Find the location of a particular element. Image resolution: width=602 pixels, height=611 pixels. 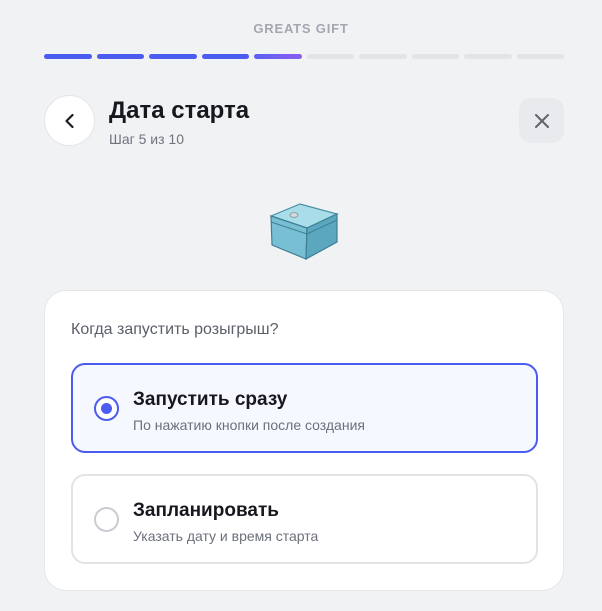

option-title: Запланировать is located at coordinates (206, 510).